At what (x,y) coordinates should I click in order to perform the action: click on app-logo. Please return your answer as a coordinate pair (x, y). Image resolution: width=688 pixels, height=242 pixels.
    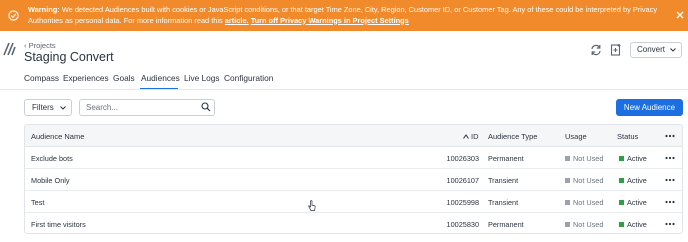
    Looking at the image, I should click on (9, 49).